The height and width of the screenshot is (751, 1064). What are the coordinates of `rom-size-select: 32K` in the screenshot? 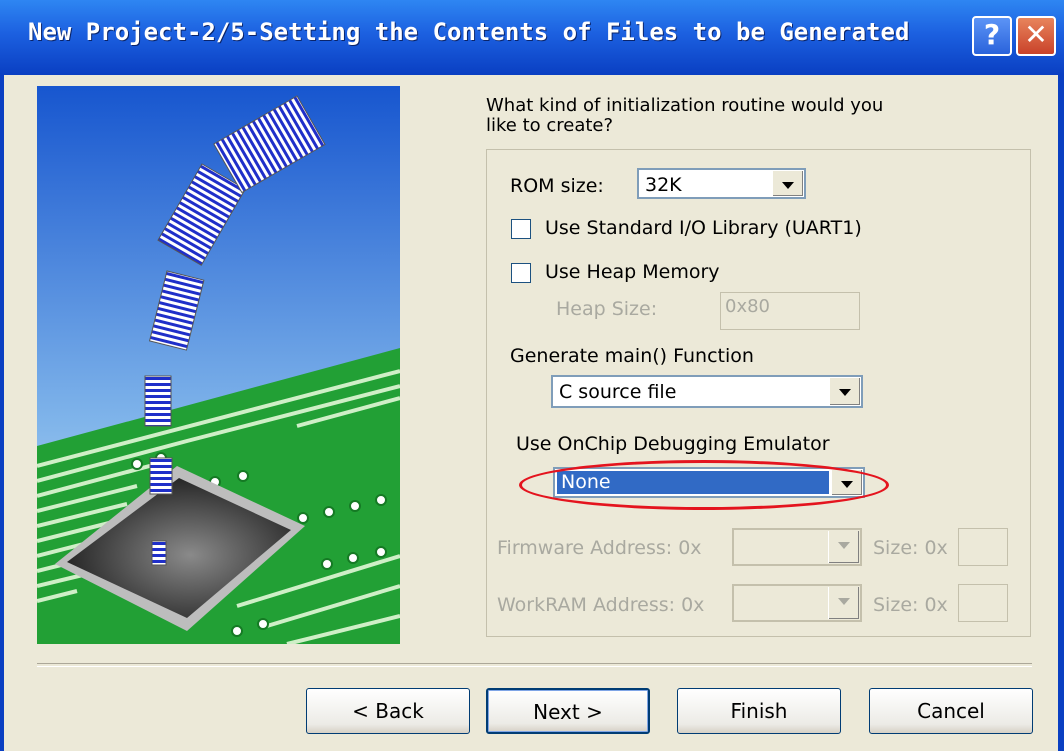 It's located at (721, 183).